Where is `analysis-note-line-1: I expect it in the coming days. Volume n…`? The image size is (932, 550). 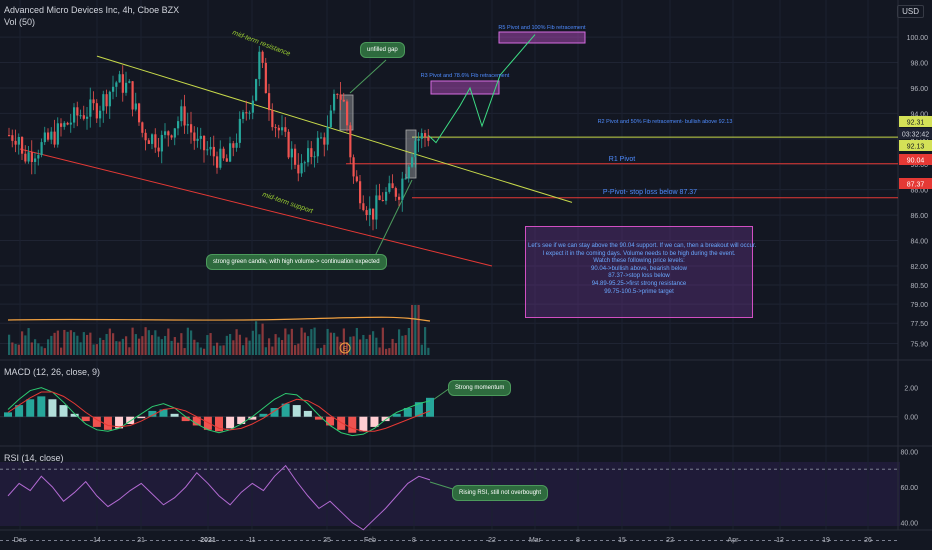 analysis-note-line-1: I expect it in the coming days. Volume n… is located at coordinates (639, 253).